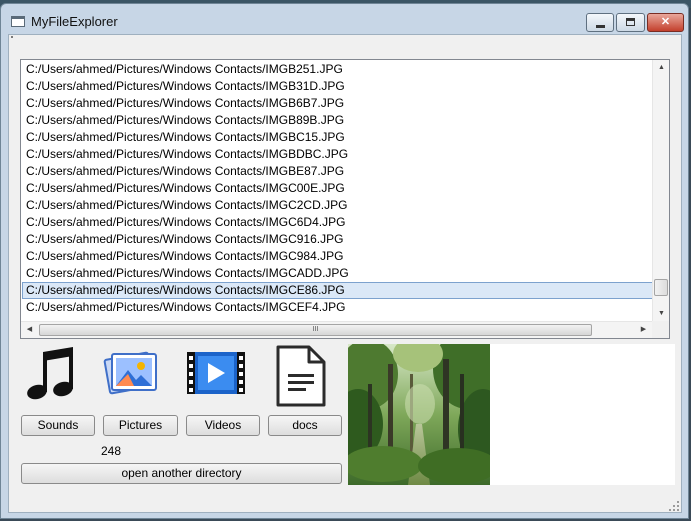 The height and width of the screenshot is (521, 691). What do you see at coordinates (29, 329) in the screenshot?
I see `scroll-left-icon: ◀` at bounding box center [29, 329].